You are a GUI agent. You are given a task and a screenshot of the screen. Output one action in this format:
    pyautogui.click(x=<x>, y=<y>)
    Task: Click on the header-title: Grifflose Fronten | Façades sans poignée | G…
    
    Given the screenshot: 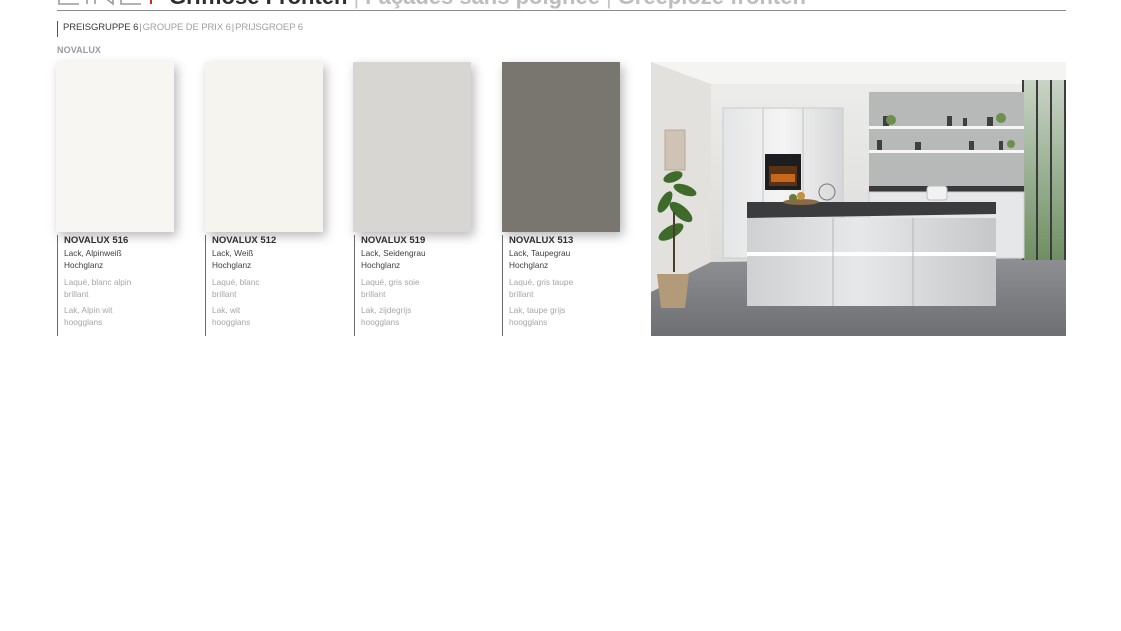 What is the action you would take?
    pyautogui.click(x=487, y=4)
    